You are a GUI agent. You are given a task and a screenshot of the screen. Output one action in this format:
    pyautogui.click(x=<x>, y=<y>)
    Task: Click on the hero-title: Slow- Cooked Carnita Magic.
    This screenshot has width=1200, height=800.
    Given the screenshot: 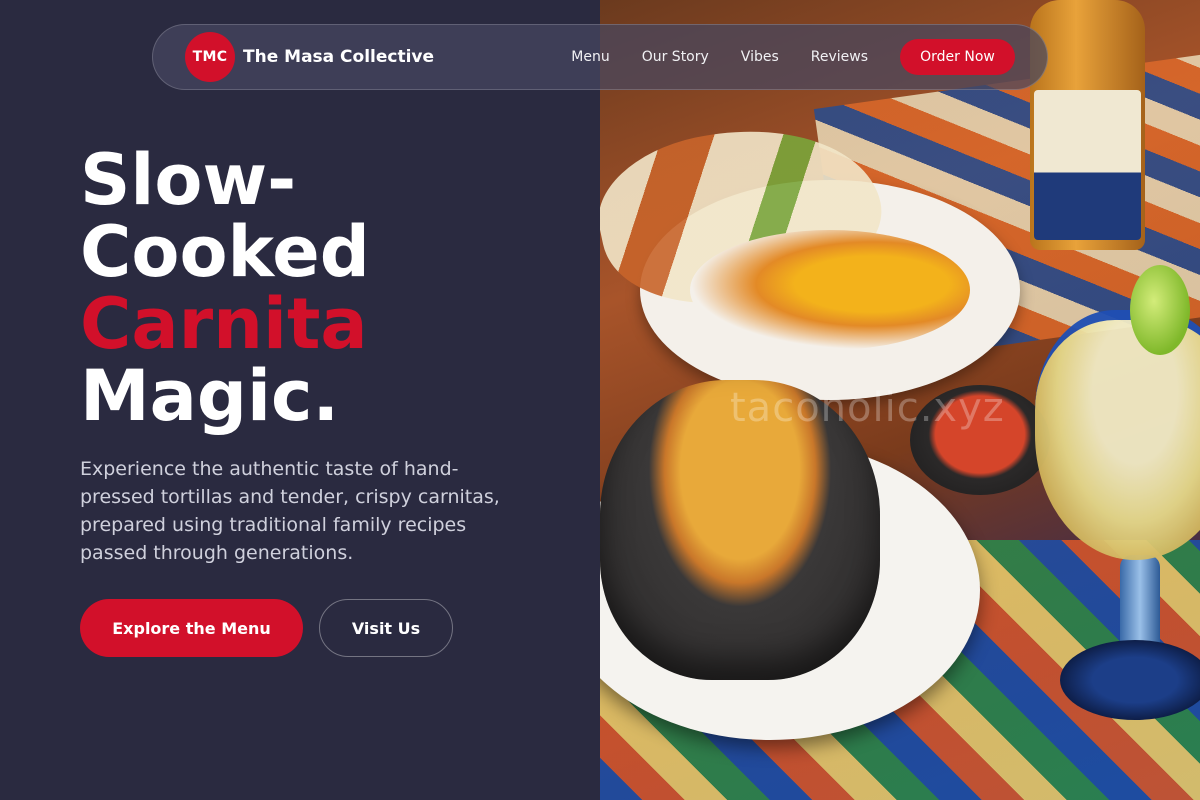 What is the action you would take?
    pyautogui.click(x=225, y=288)
    